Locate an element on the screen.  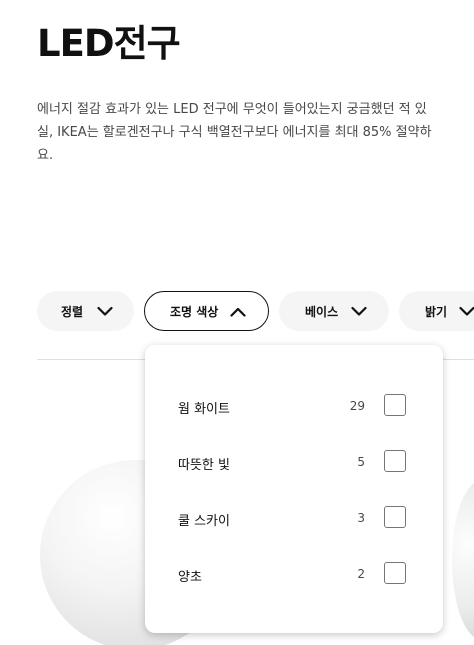
product-image-led-bulb is located at coordinates (463, 560).